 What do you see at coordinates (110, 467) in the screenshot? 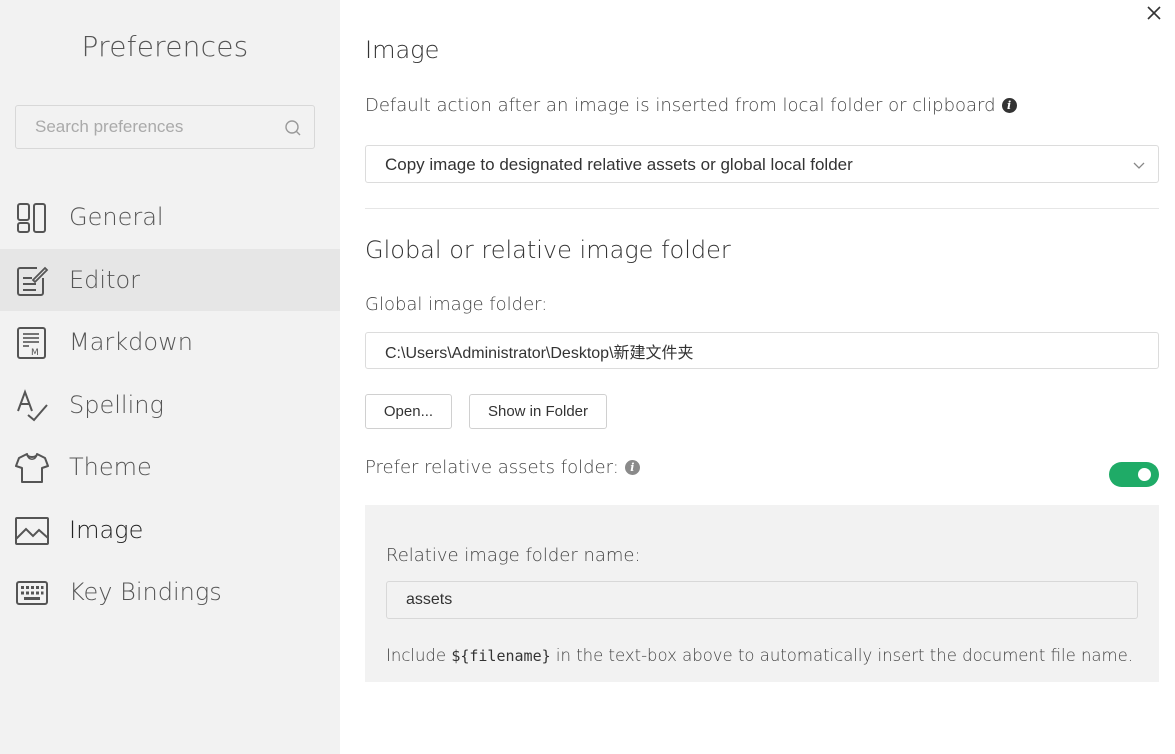
I see `sidebar-item-label: Theme` at bounding box center [110, 467].